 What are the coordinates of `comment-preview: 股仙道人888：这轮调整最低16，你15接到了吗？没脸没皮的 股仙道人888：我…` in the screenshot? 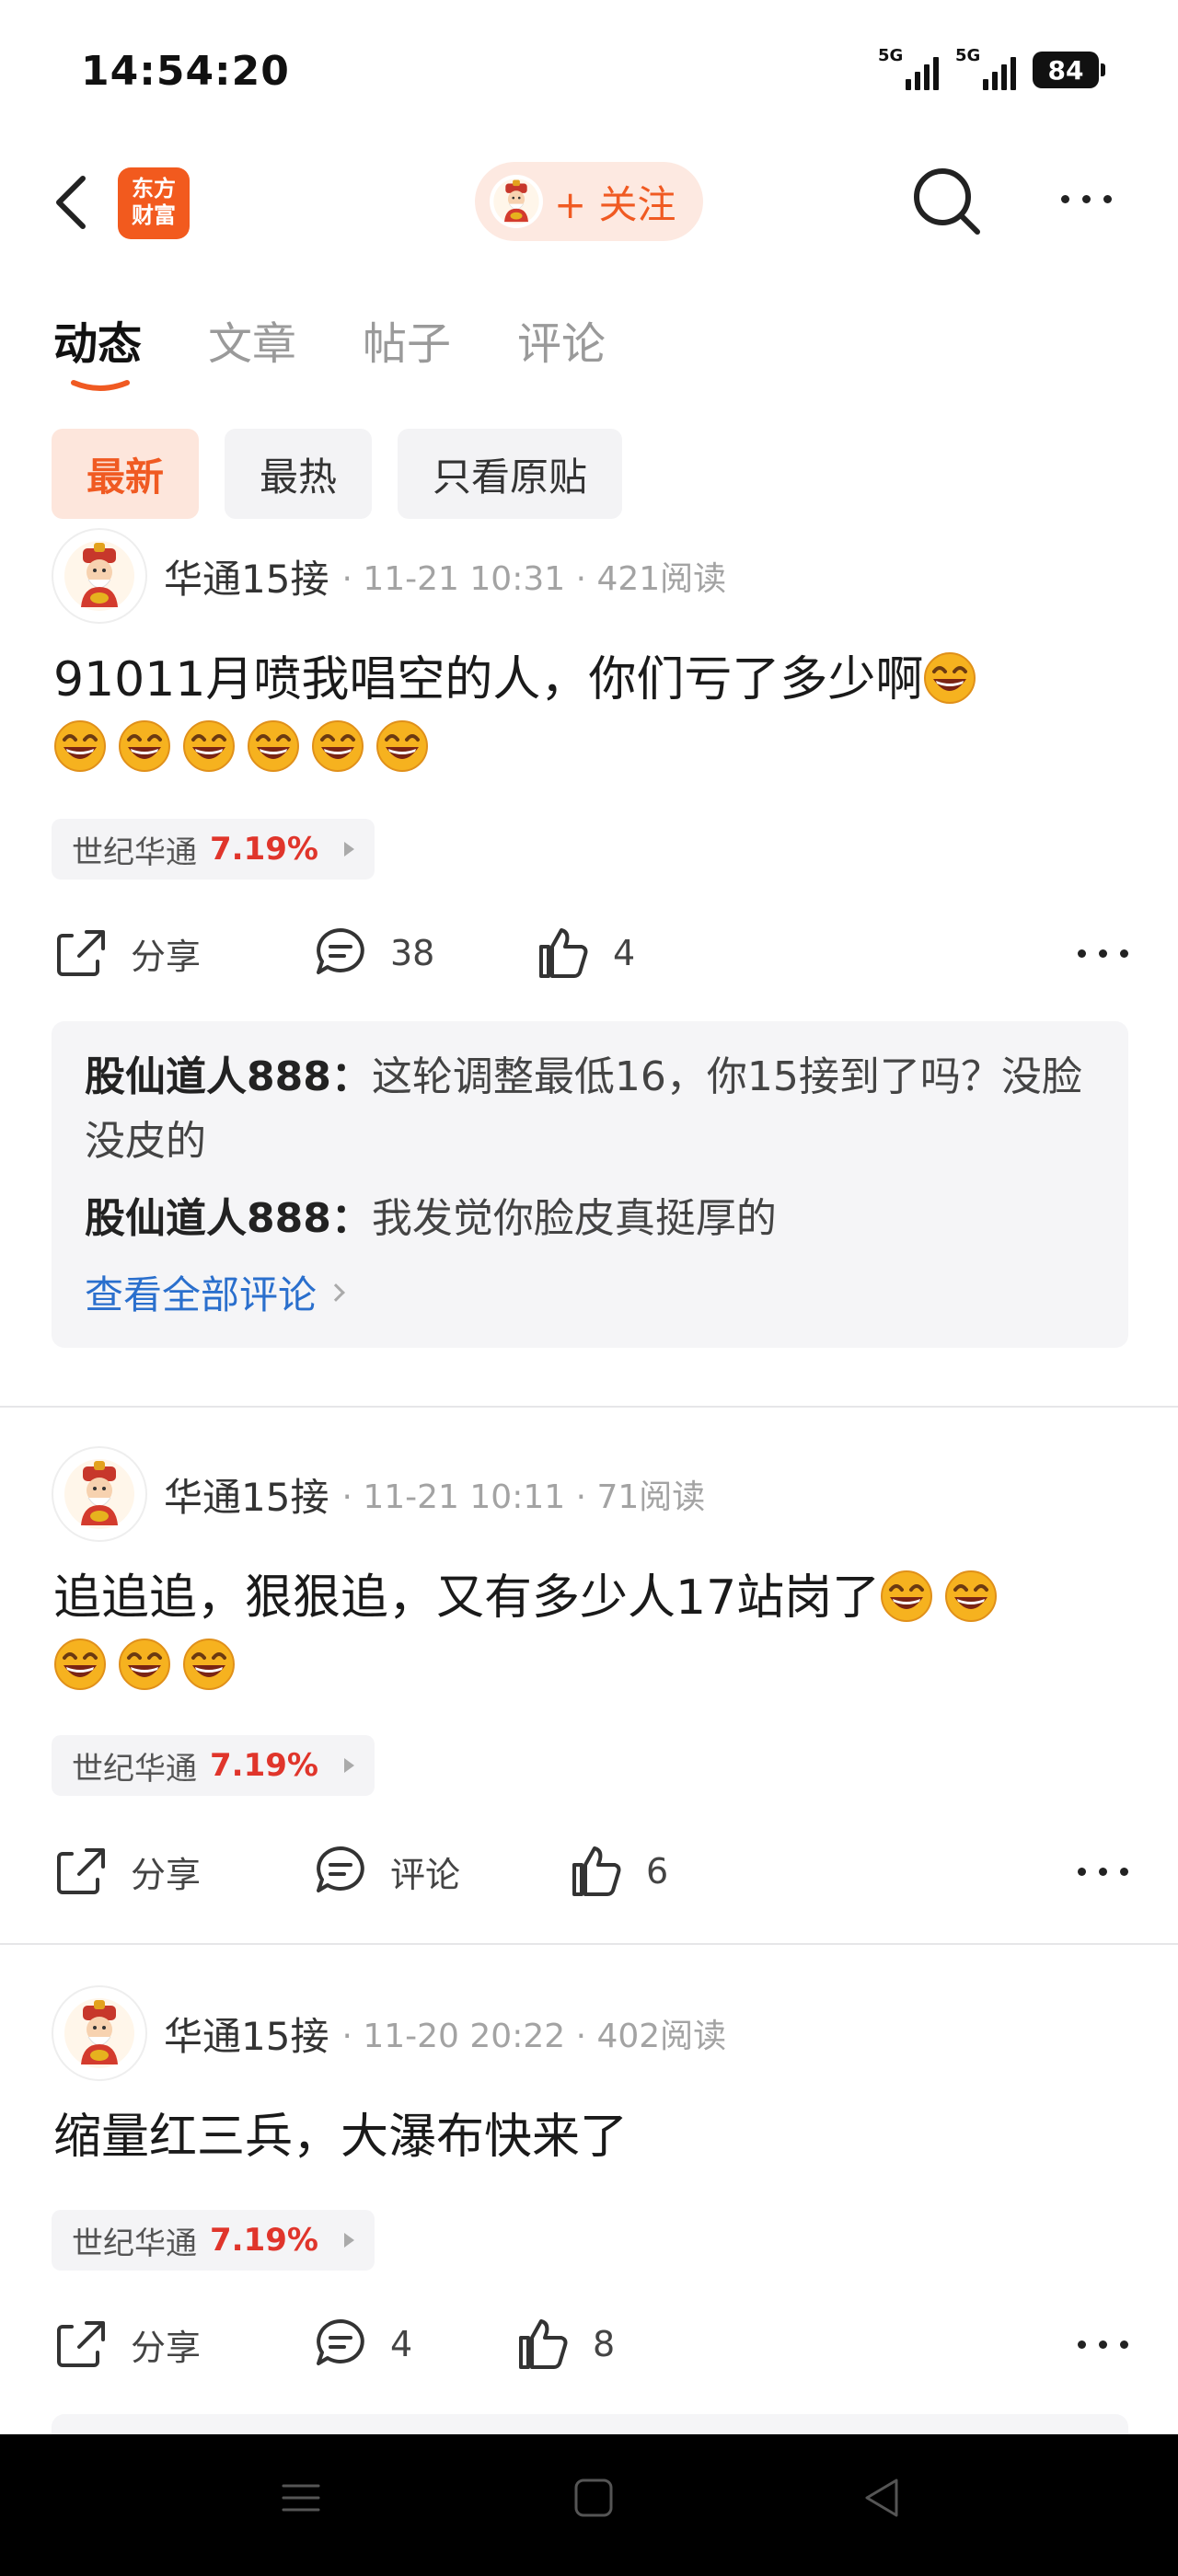 It's located at (590, 1184).